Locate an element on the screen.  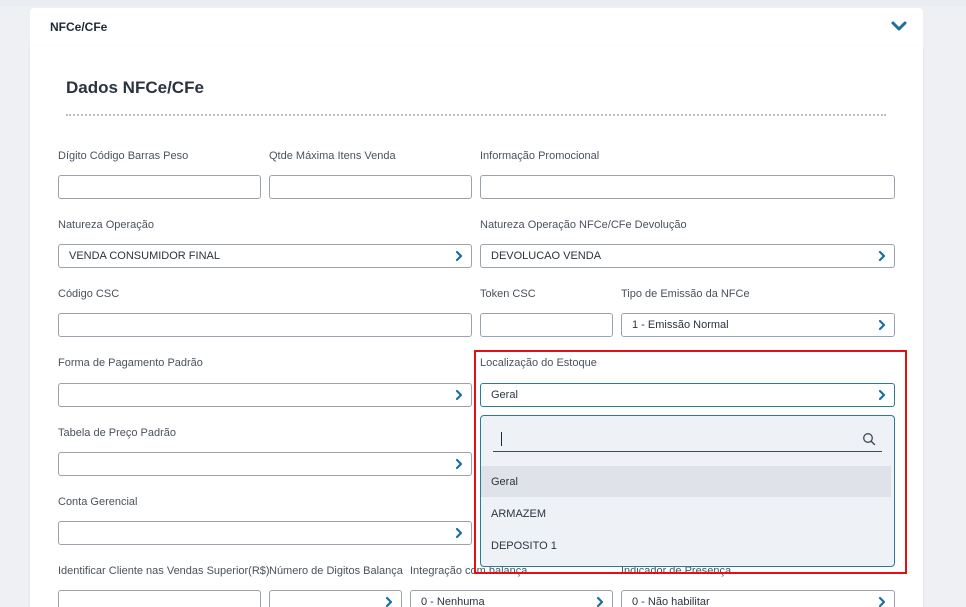
natureza-operacao-select: VENDA CONSUMIDOR FINAL is located at coordinates (265, 256).